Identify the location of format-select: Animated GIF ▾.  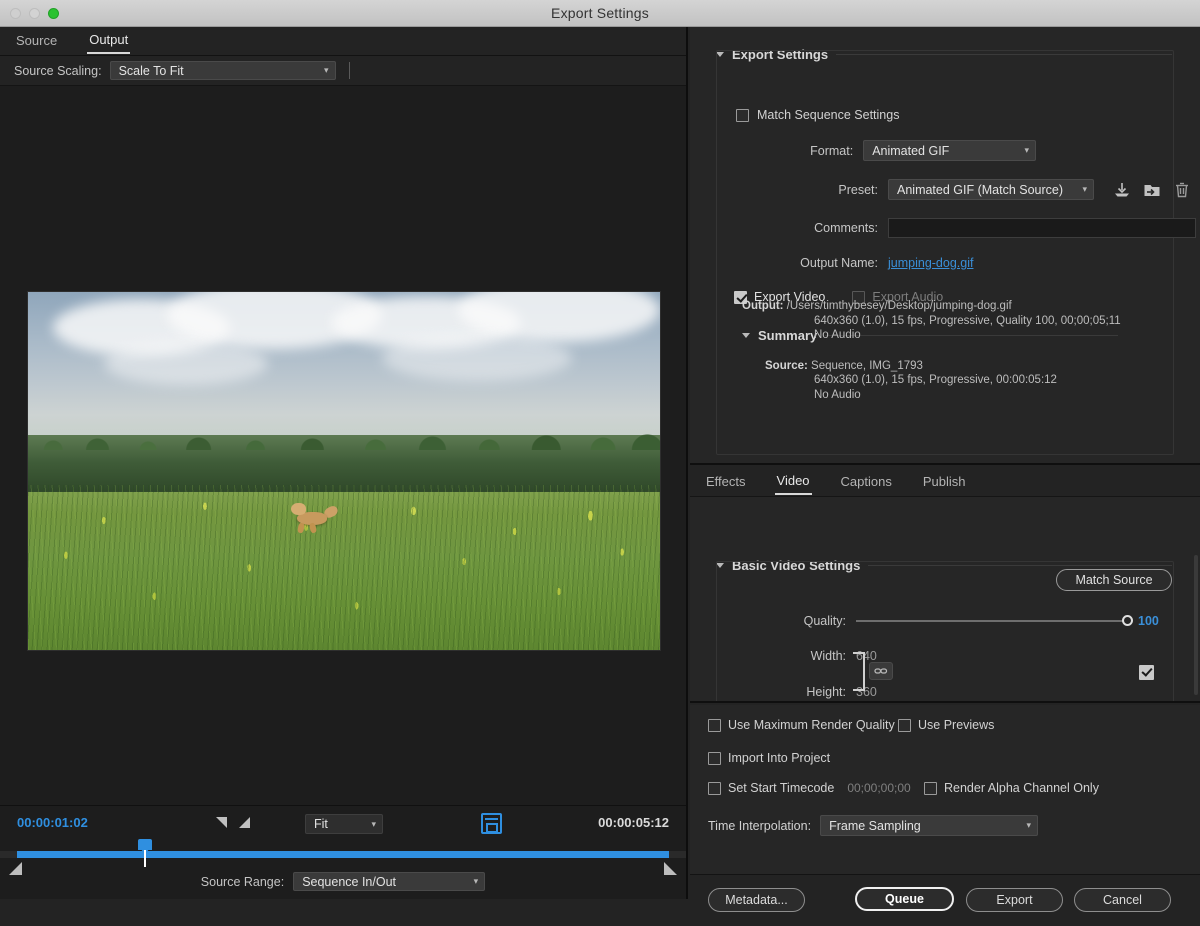
(949, 150).